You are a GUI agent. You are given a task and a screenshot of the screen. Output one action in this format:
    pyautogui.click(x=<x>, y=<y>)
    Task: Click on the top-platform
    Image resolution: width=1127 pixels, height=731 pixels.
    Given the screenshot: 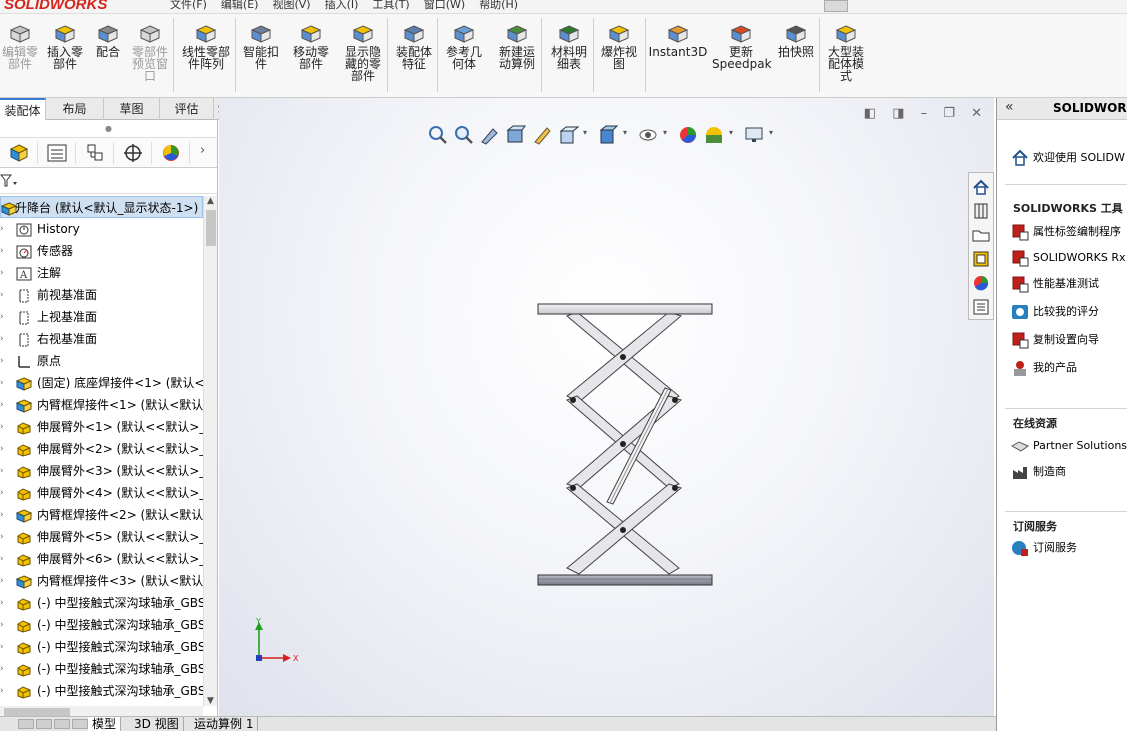 What is the action you would take?
    pyautogui.click(x=625, y=309)
    